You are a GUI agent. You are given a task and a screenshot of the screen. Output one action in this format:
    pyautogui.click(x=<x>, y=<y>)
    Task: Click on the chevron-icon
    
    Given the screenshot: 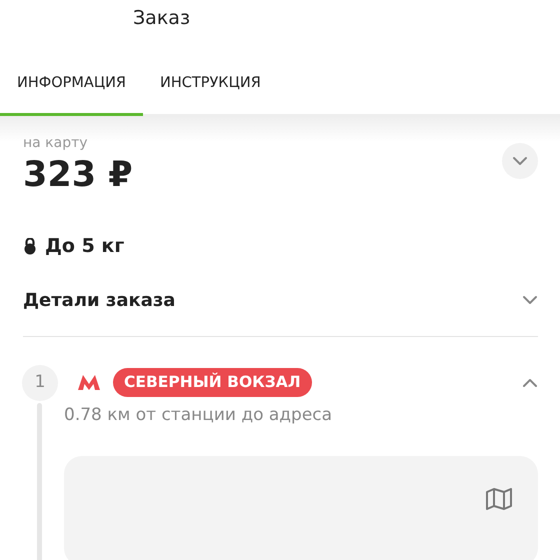 What is the action you would take?
    pyautogui.click(x=520, y=161)
    